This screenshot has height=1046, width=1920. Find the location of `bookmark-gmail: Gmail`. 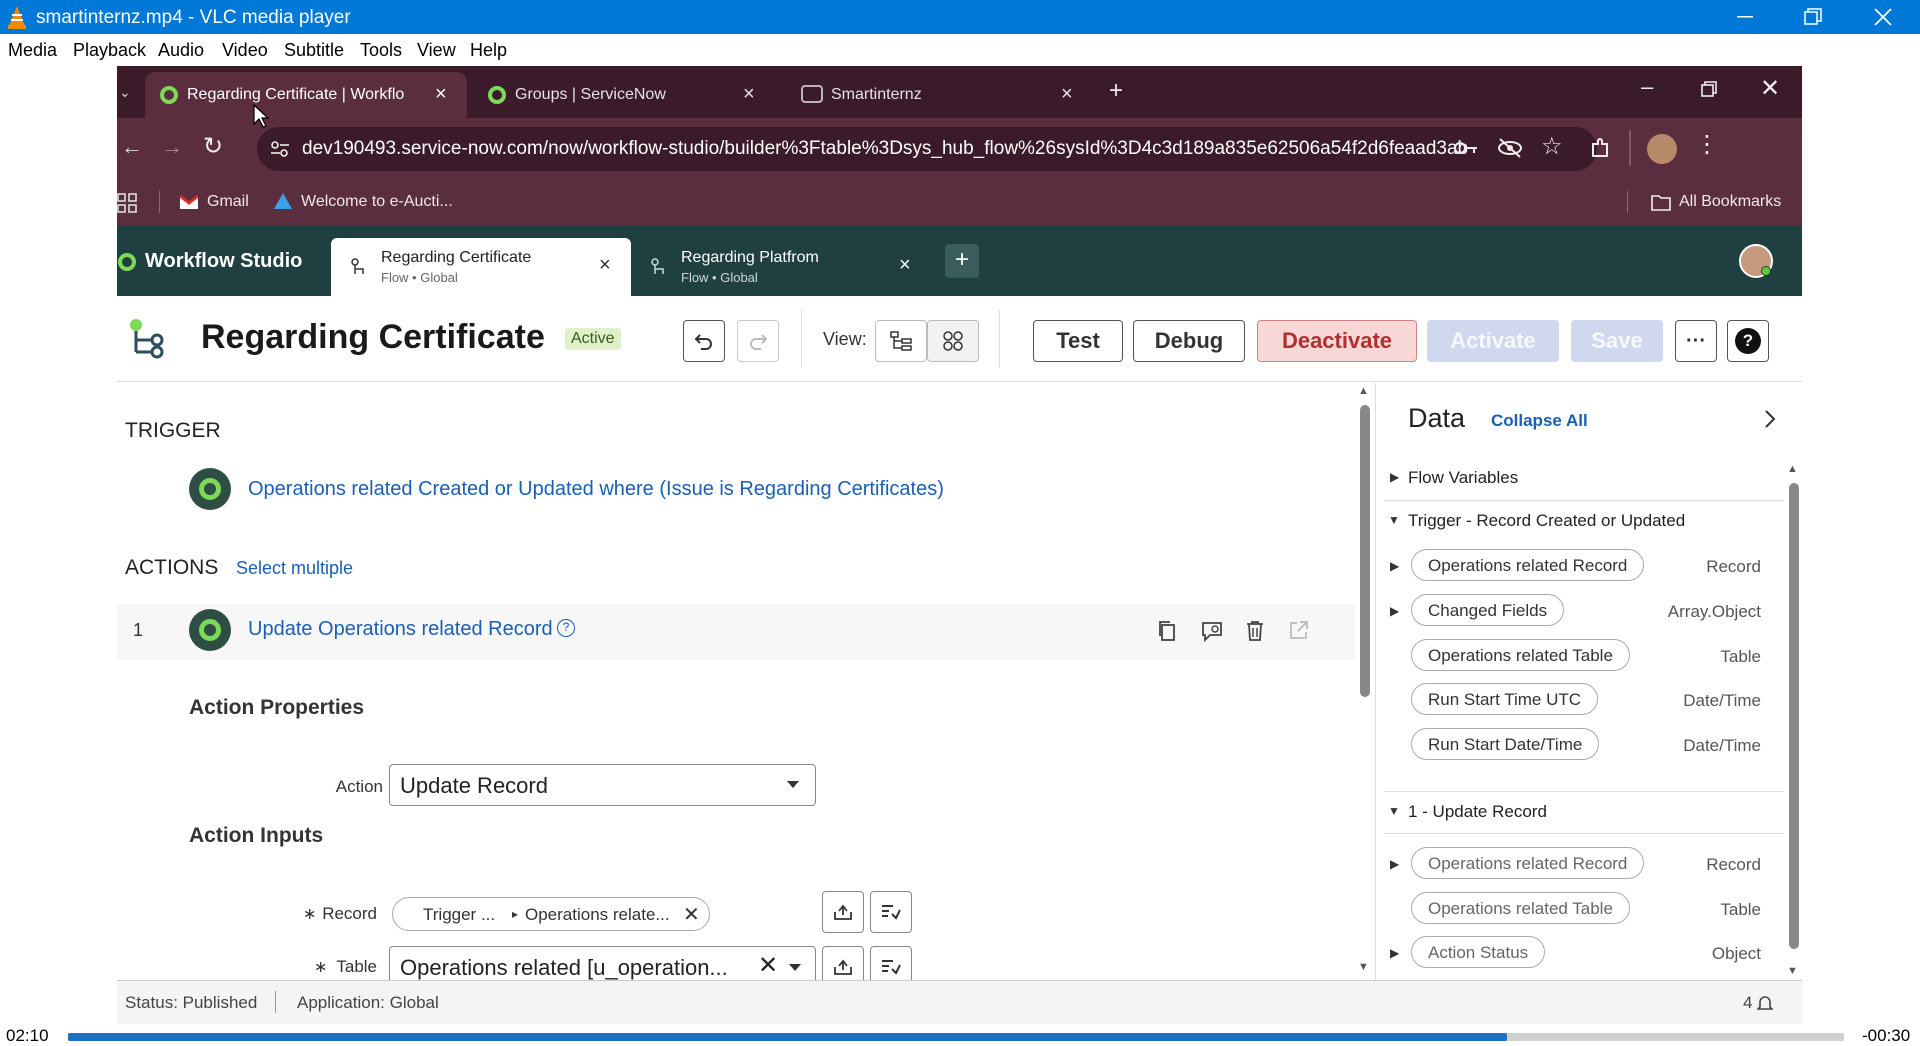

bookmark-gmail: Gmail is located at coordinates (228, 202).